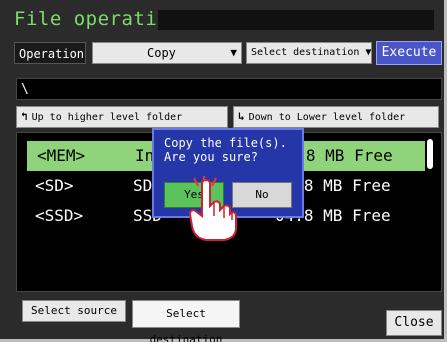 This screenshot has height=342, width=447. I want to click on execute-button: Execute, so click(409, 53).